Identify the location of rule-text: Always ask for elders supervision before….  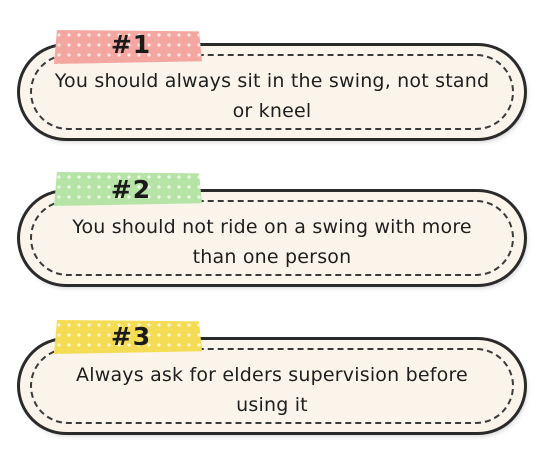
(272, 390).